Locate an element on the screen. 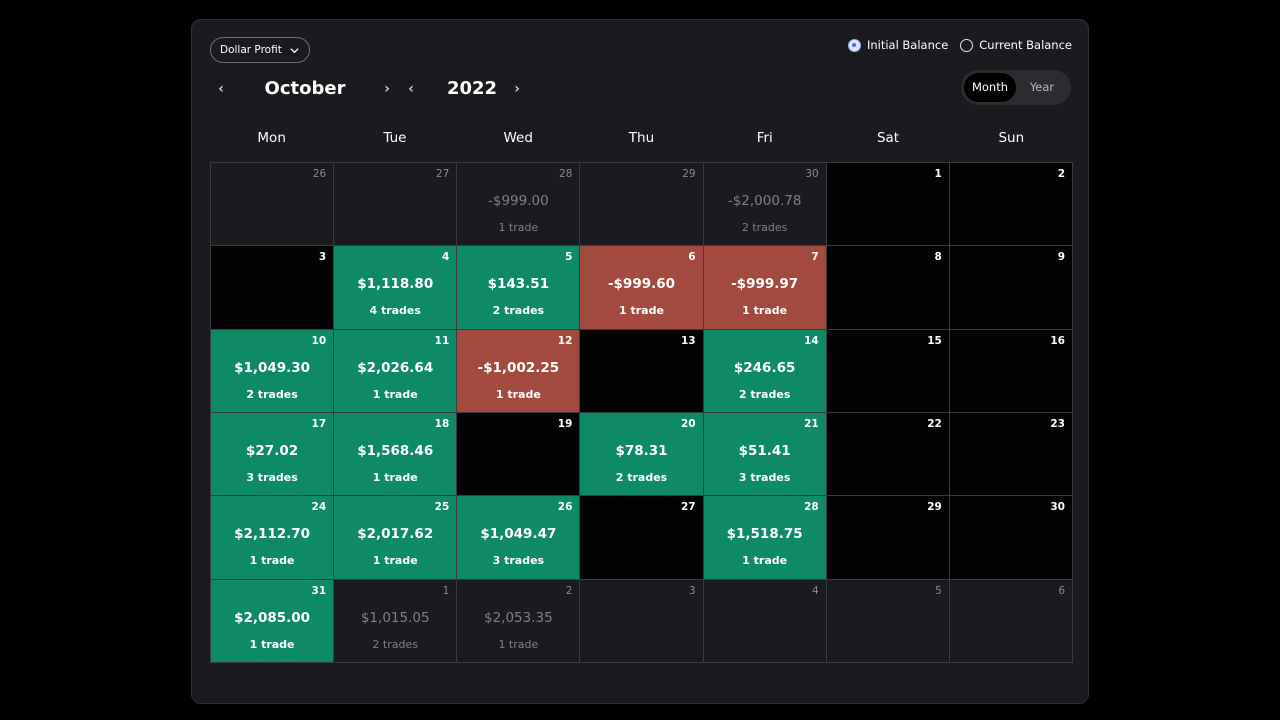 The image size is (1280, 720). day-trade-count: 4 trades is located at coordinates (395, 311).